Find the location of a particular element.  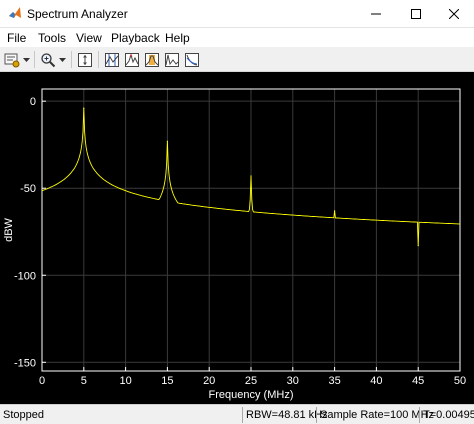

maximize-icon is located at coordinates (416, 14).